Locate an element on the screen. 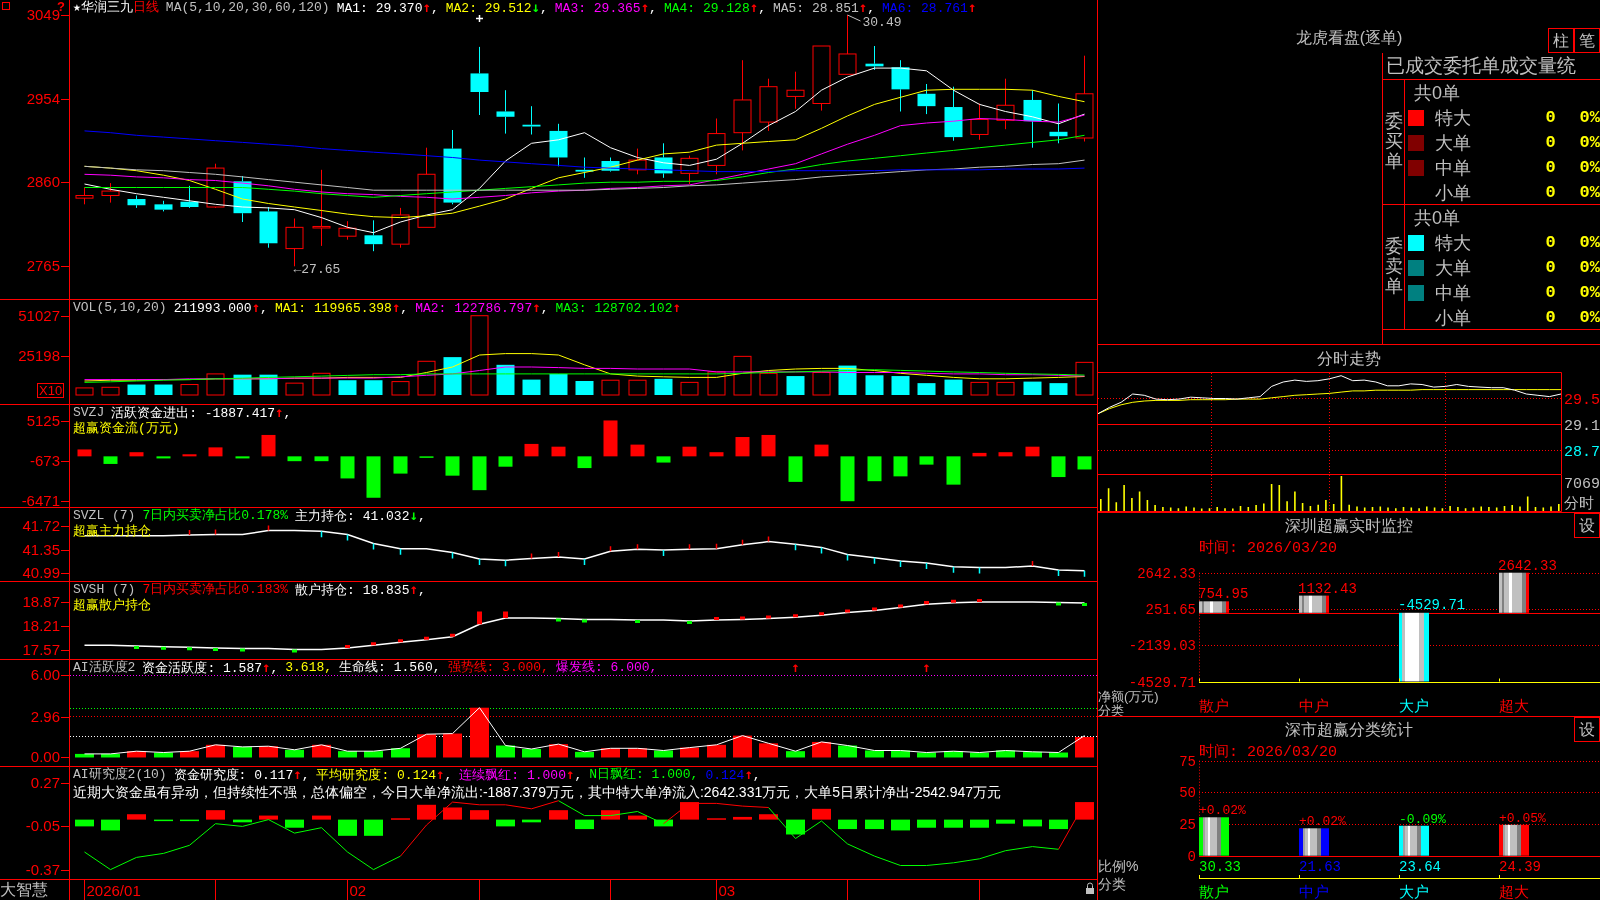 This screenshot has height=900, width=1600. value-label: 754.95 is located at coordinates (1223, 594).